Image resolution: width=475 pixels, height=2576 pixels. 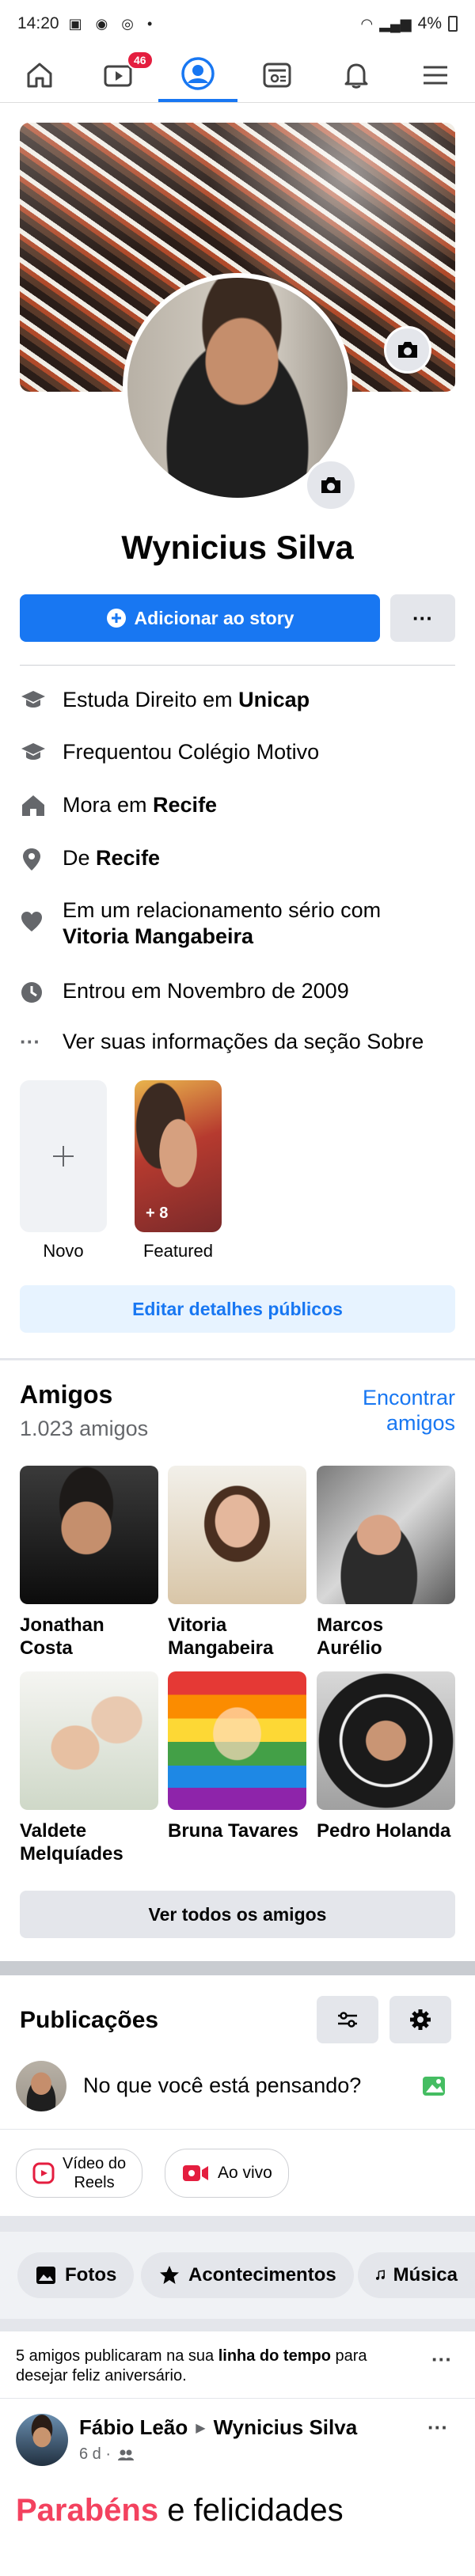 I want to click on post-time: 6 d ·, so click(x=95, y=2454).